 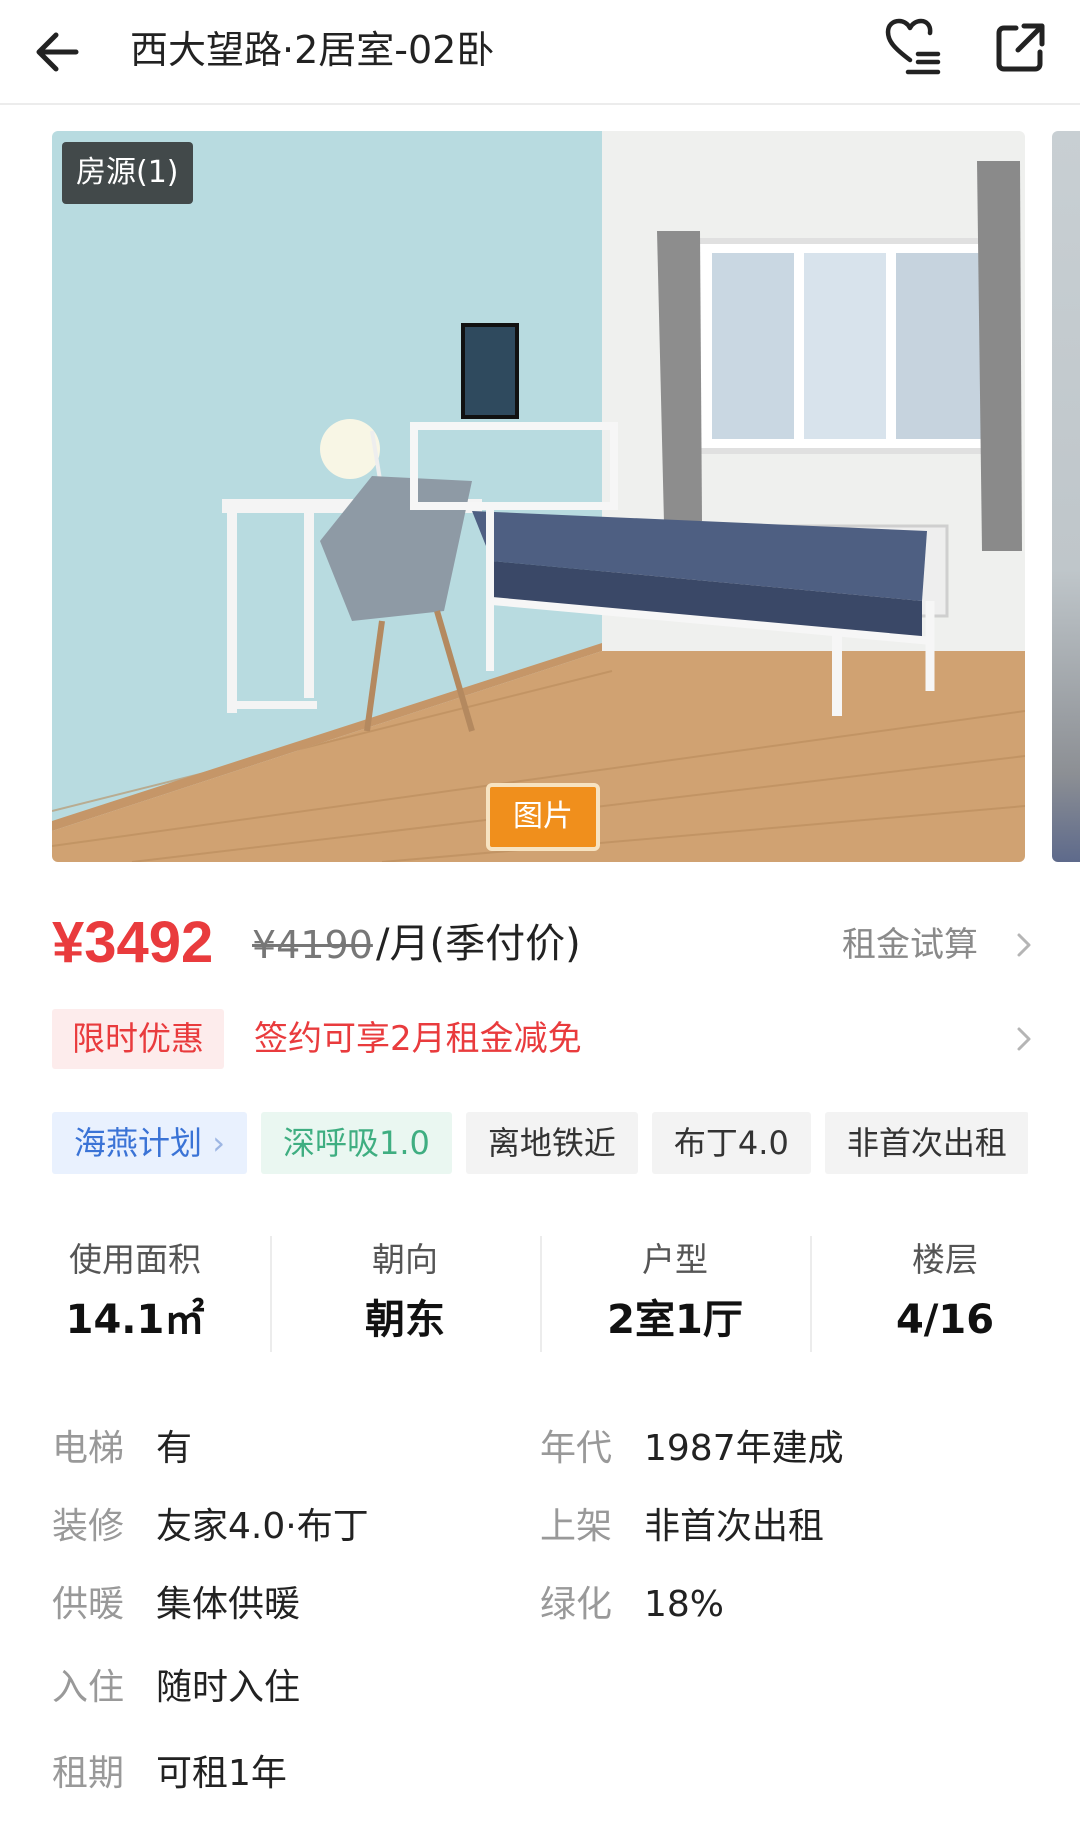 I want to click on detail-key: 装修, so click(x=88, y=1526).